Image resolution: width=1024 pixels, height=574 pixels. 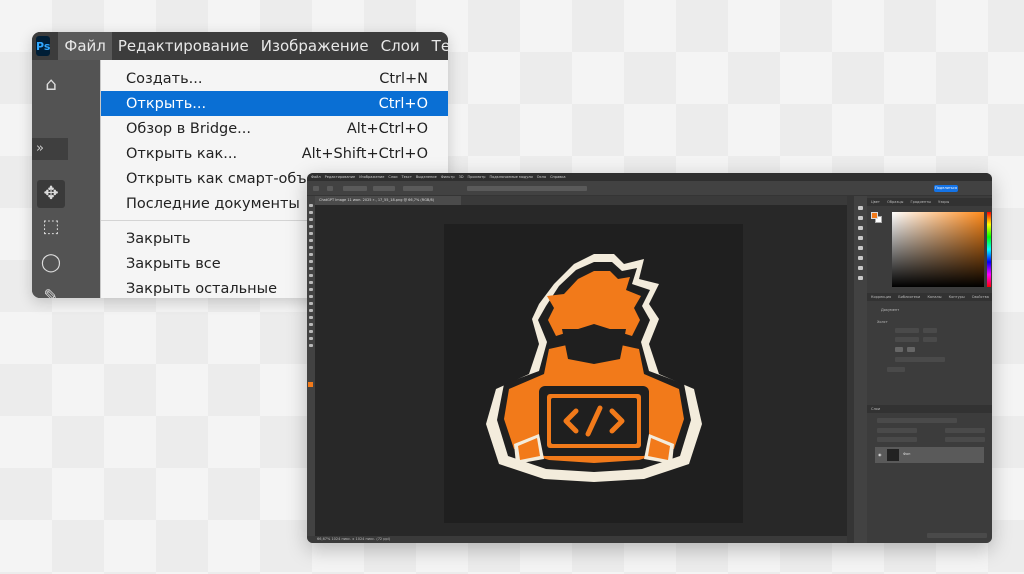 I want to click on layer-select, so click(x=384, y=188).